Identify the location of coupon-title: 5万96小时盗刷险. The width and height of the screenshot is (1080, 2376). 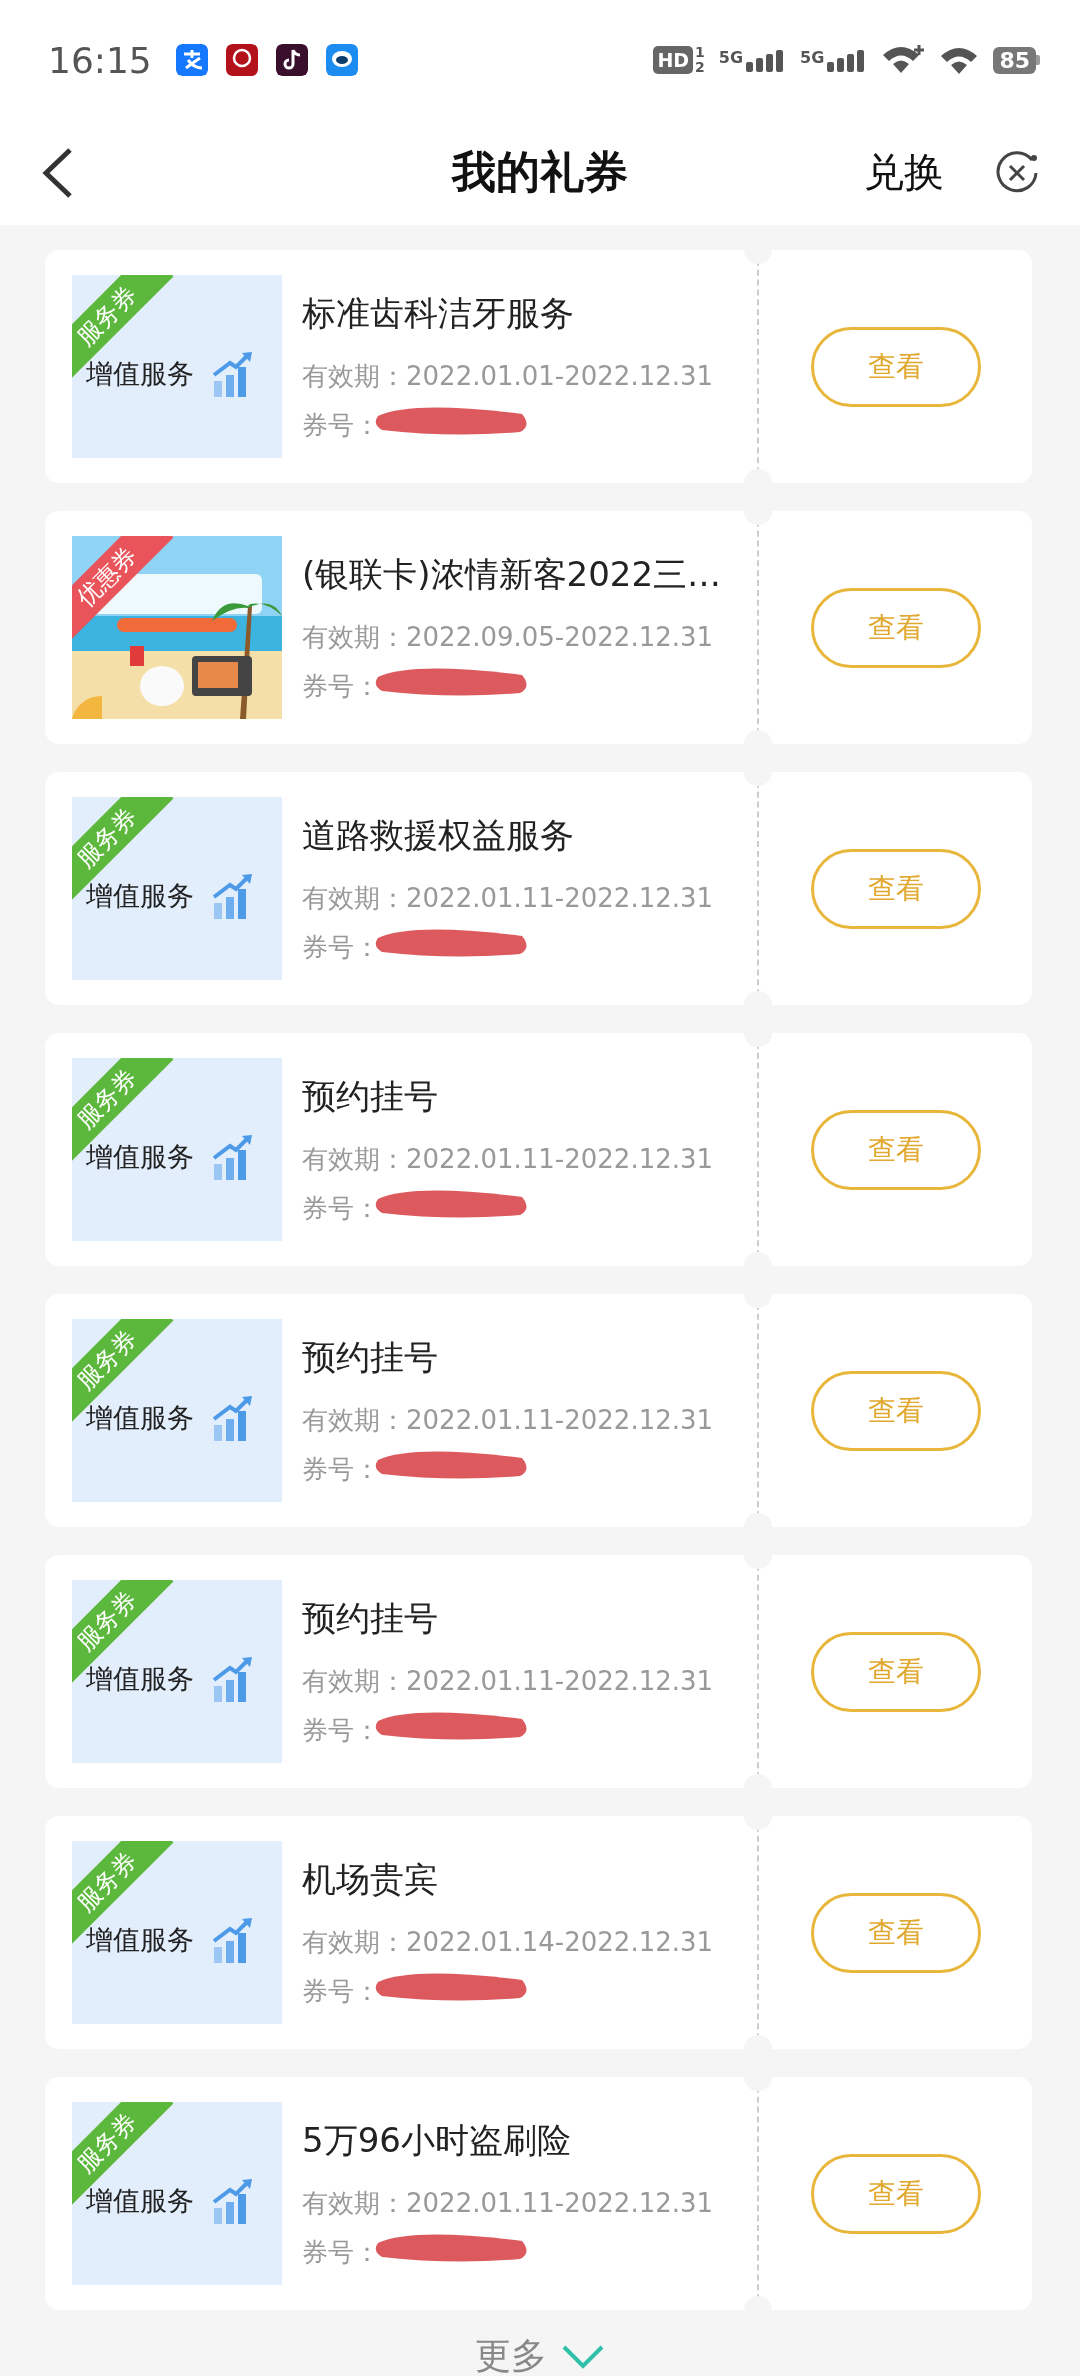
(437, 2140).